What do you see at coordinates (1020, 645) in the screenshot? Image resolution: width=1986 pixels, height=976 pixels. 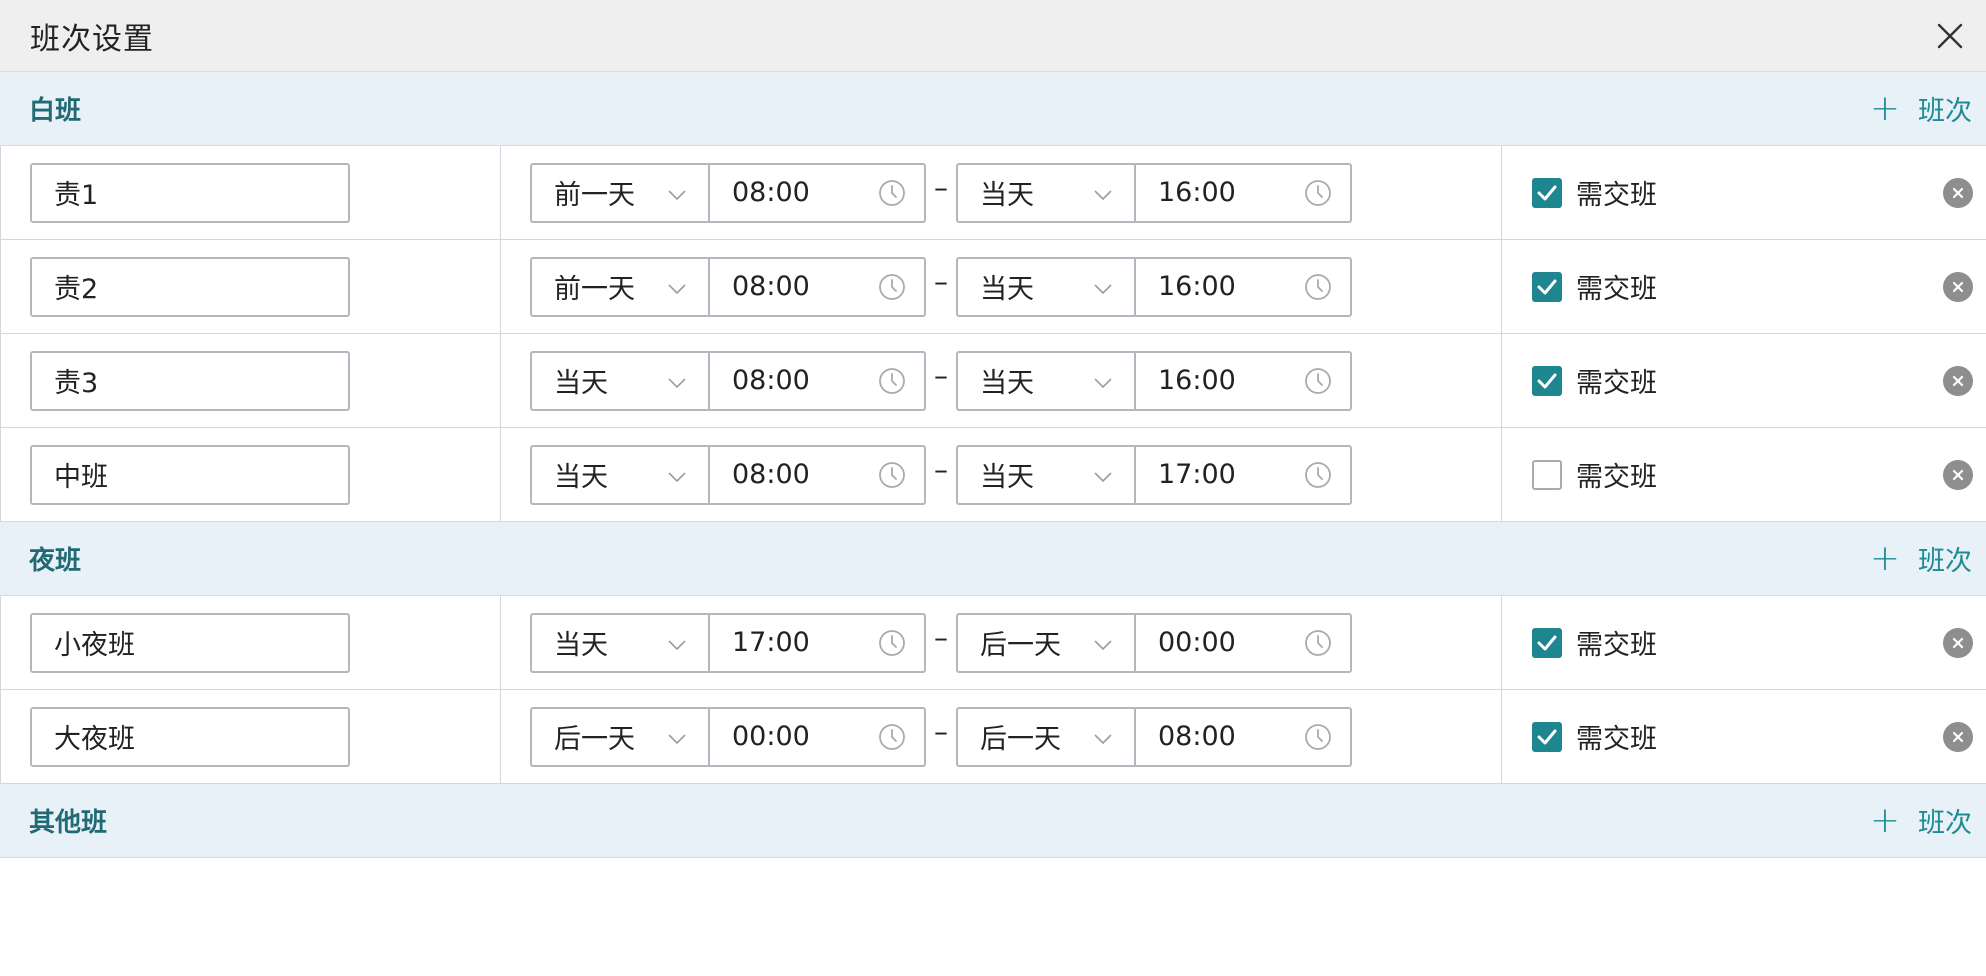 I see `end-day-value: 后一天` at bounding box center [1020, 645].